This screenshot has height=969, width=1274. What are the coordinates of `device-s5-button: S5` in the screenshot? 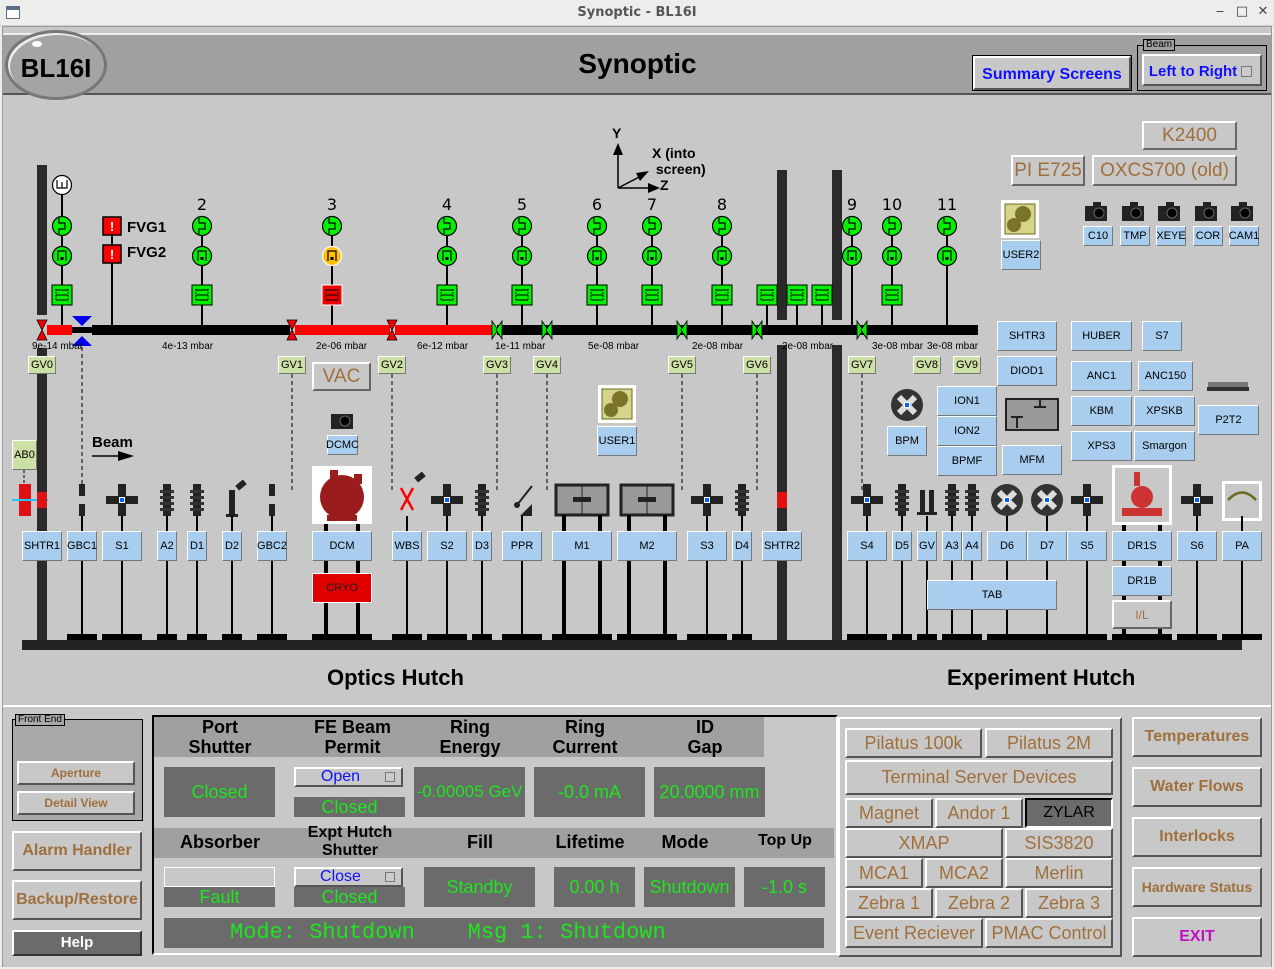 It's located at (1087, 546).